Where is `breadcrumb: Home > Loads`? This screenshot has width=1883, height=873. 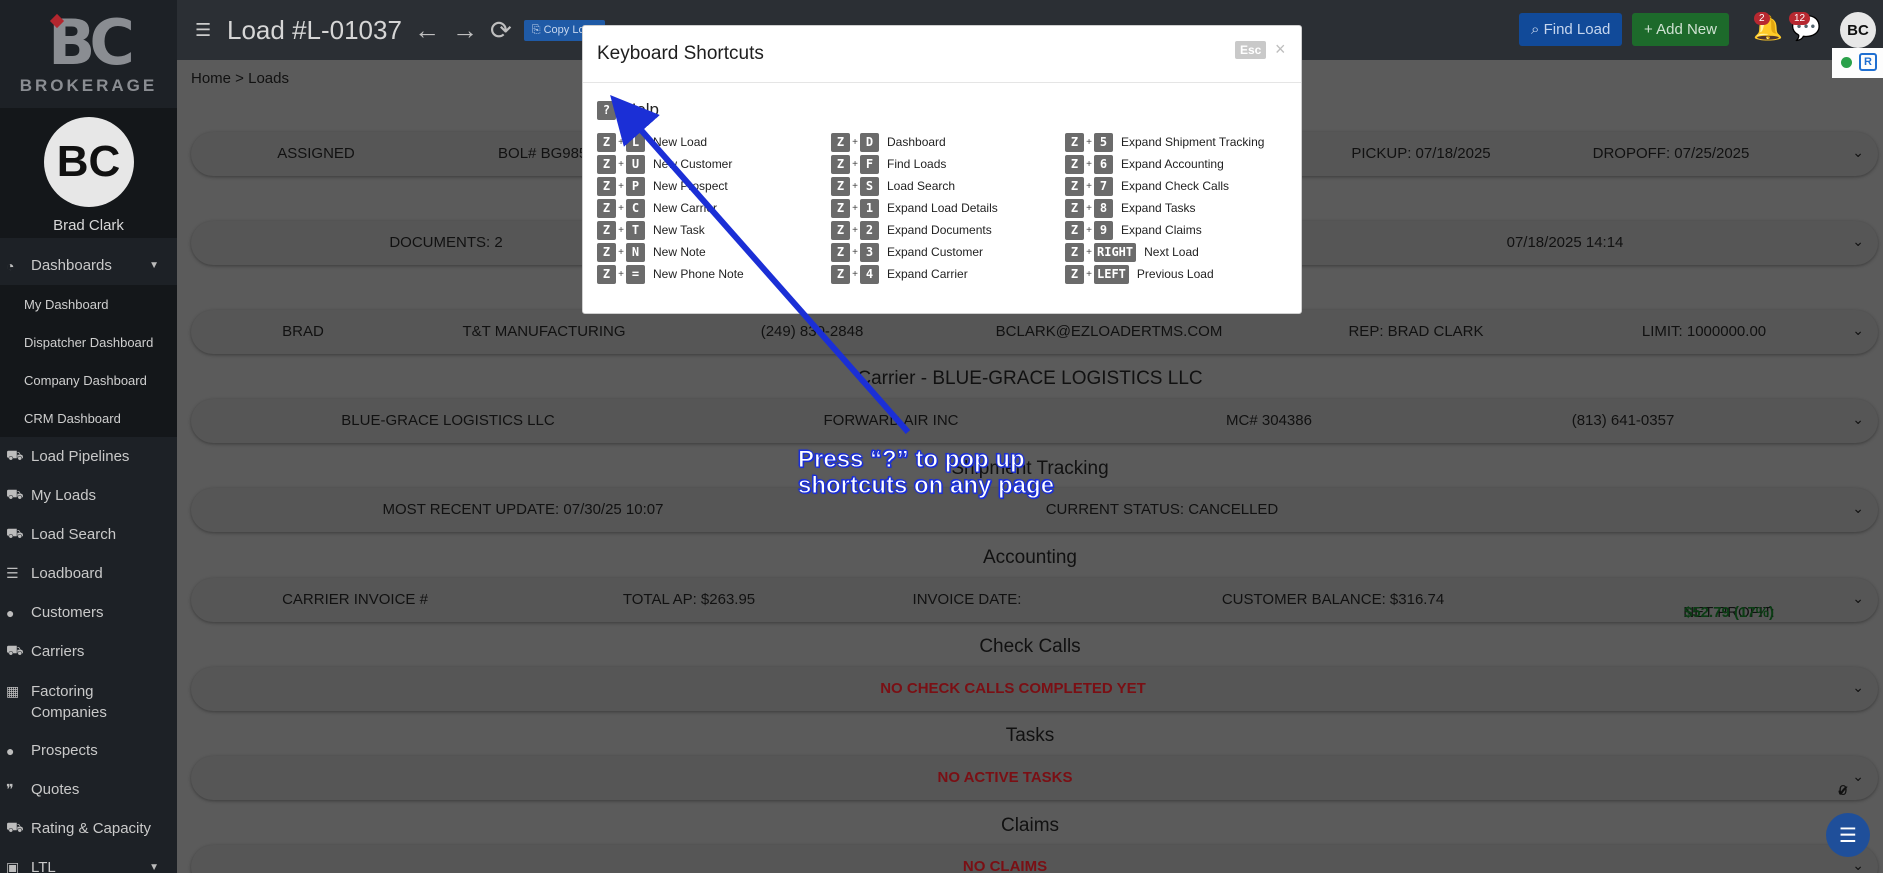 breadcrumb: Home > Loads is located at coordinates (240, 78).